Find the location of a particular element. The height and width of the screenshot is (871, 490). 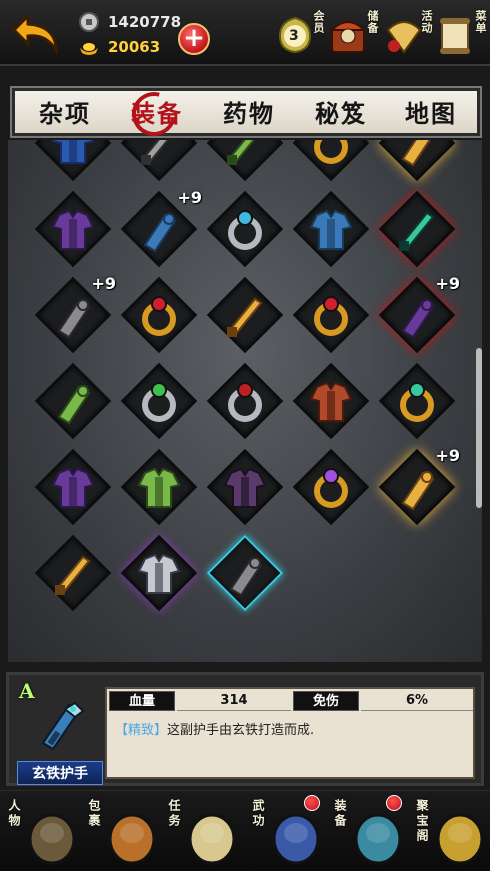

gold-value: 20063 is located at coordinates (134, 47).